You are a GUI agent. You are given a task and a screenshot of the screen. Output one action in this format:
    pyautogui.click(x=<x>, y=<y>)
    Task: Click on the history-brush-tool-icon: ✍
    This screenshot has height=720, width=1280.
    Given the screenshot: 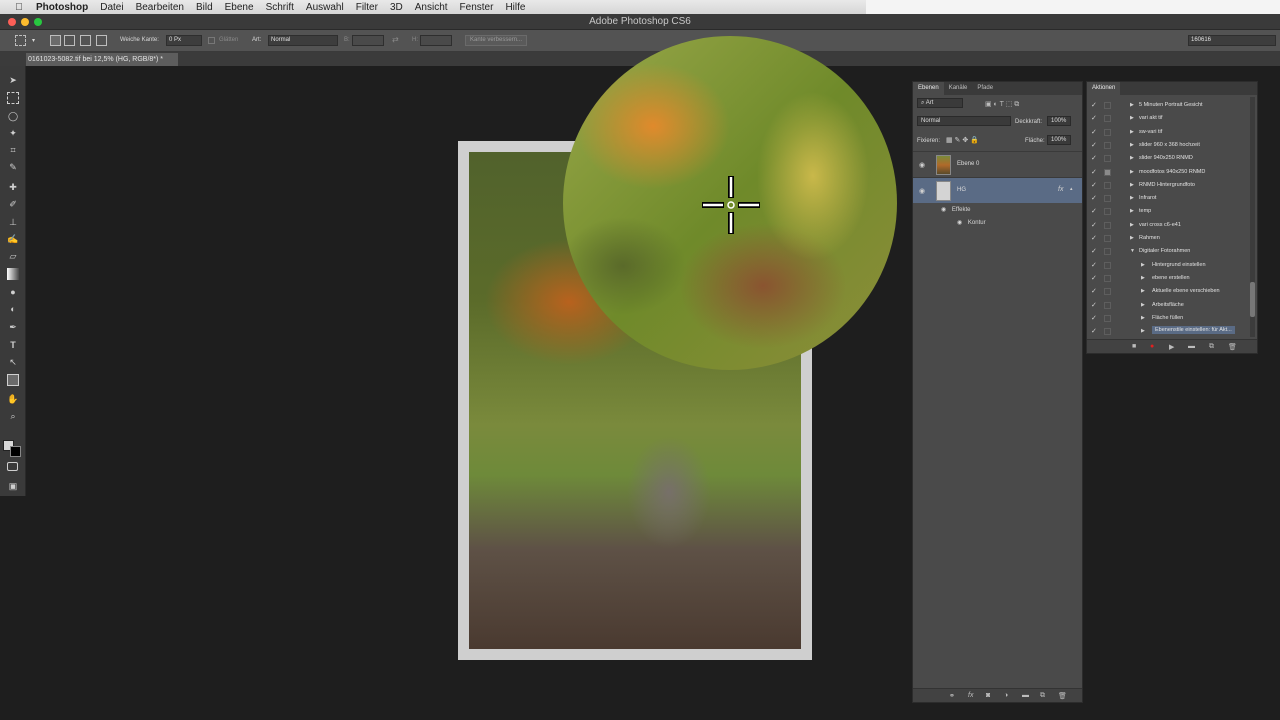 What is the action you would take?
    pyautogui.click(x=13, y=239)
    